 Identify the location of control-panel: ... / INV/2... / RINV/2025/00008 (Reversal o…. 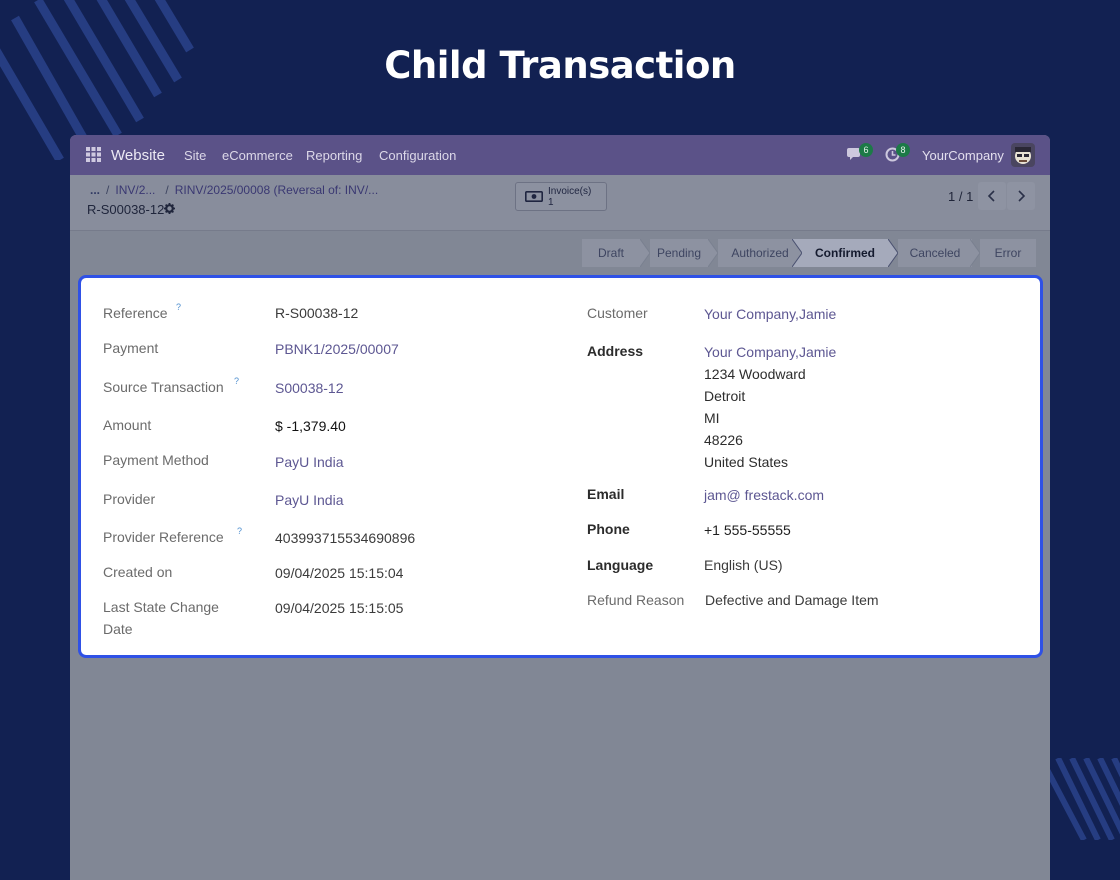
(560, 203).